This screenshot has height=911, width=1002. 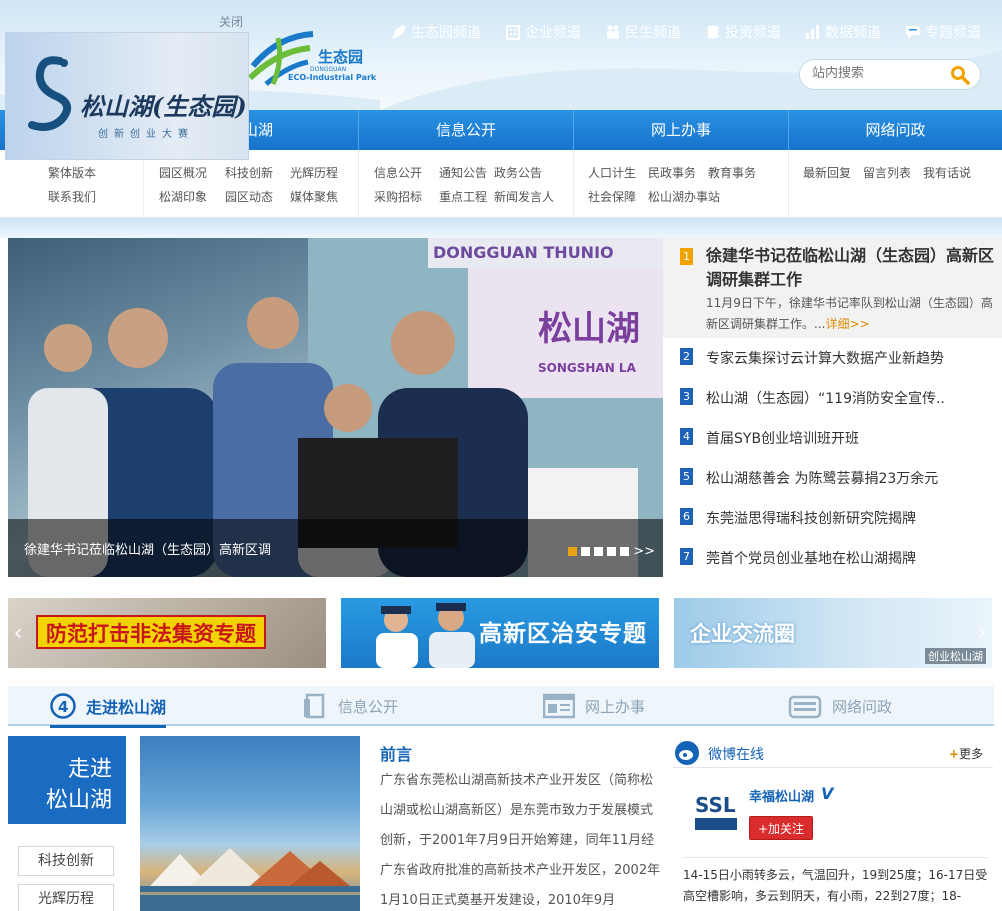 What do you see at coordinates (589, 329) in the screenshot?
I see `slide-sign-mid: 松山湖` at bounding box center [589, 329].